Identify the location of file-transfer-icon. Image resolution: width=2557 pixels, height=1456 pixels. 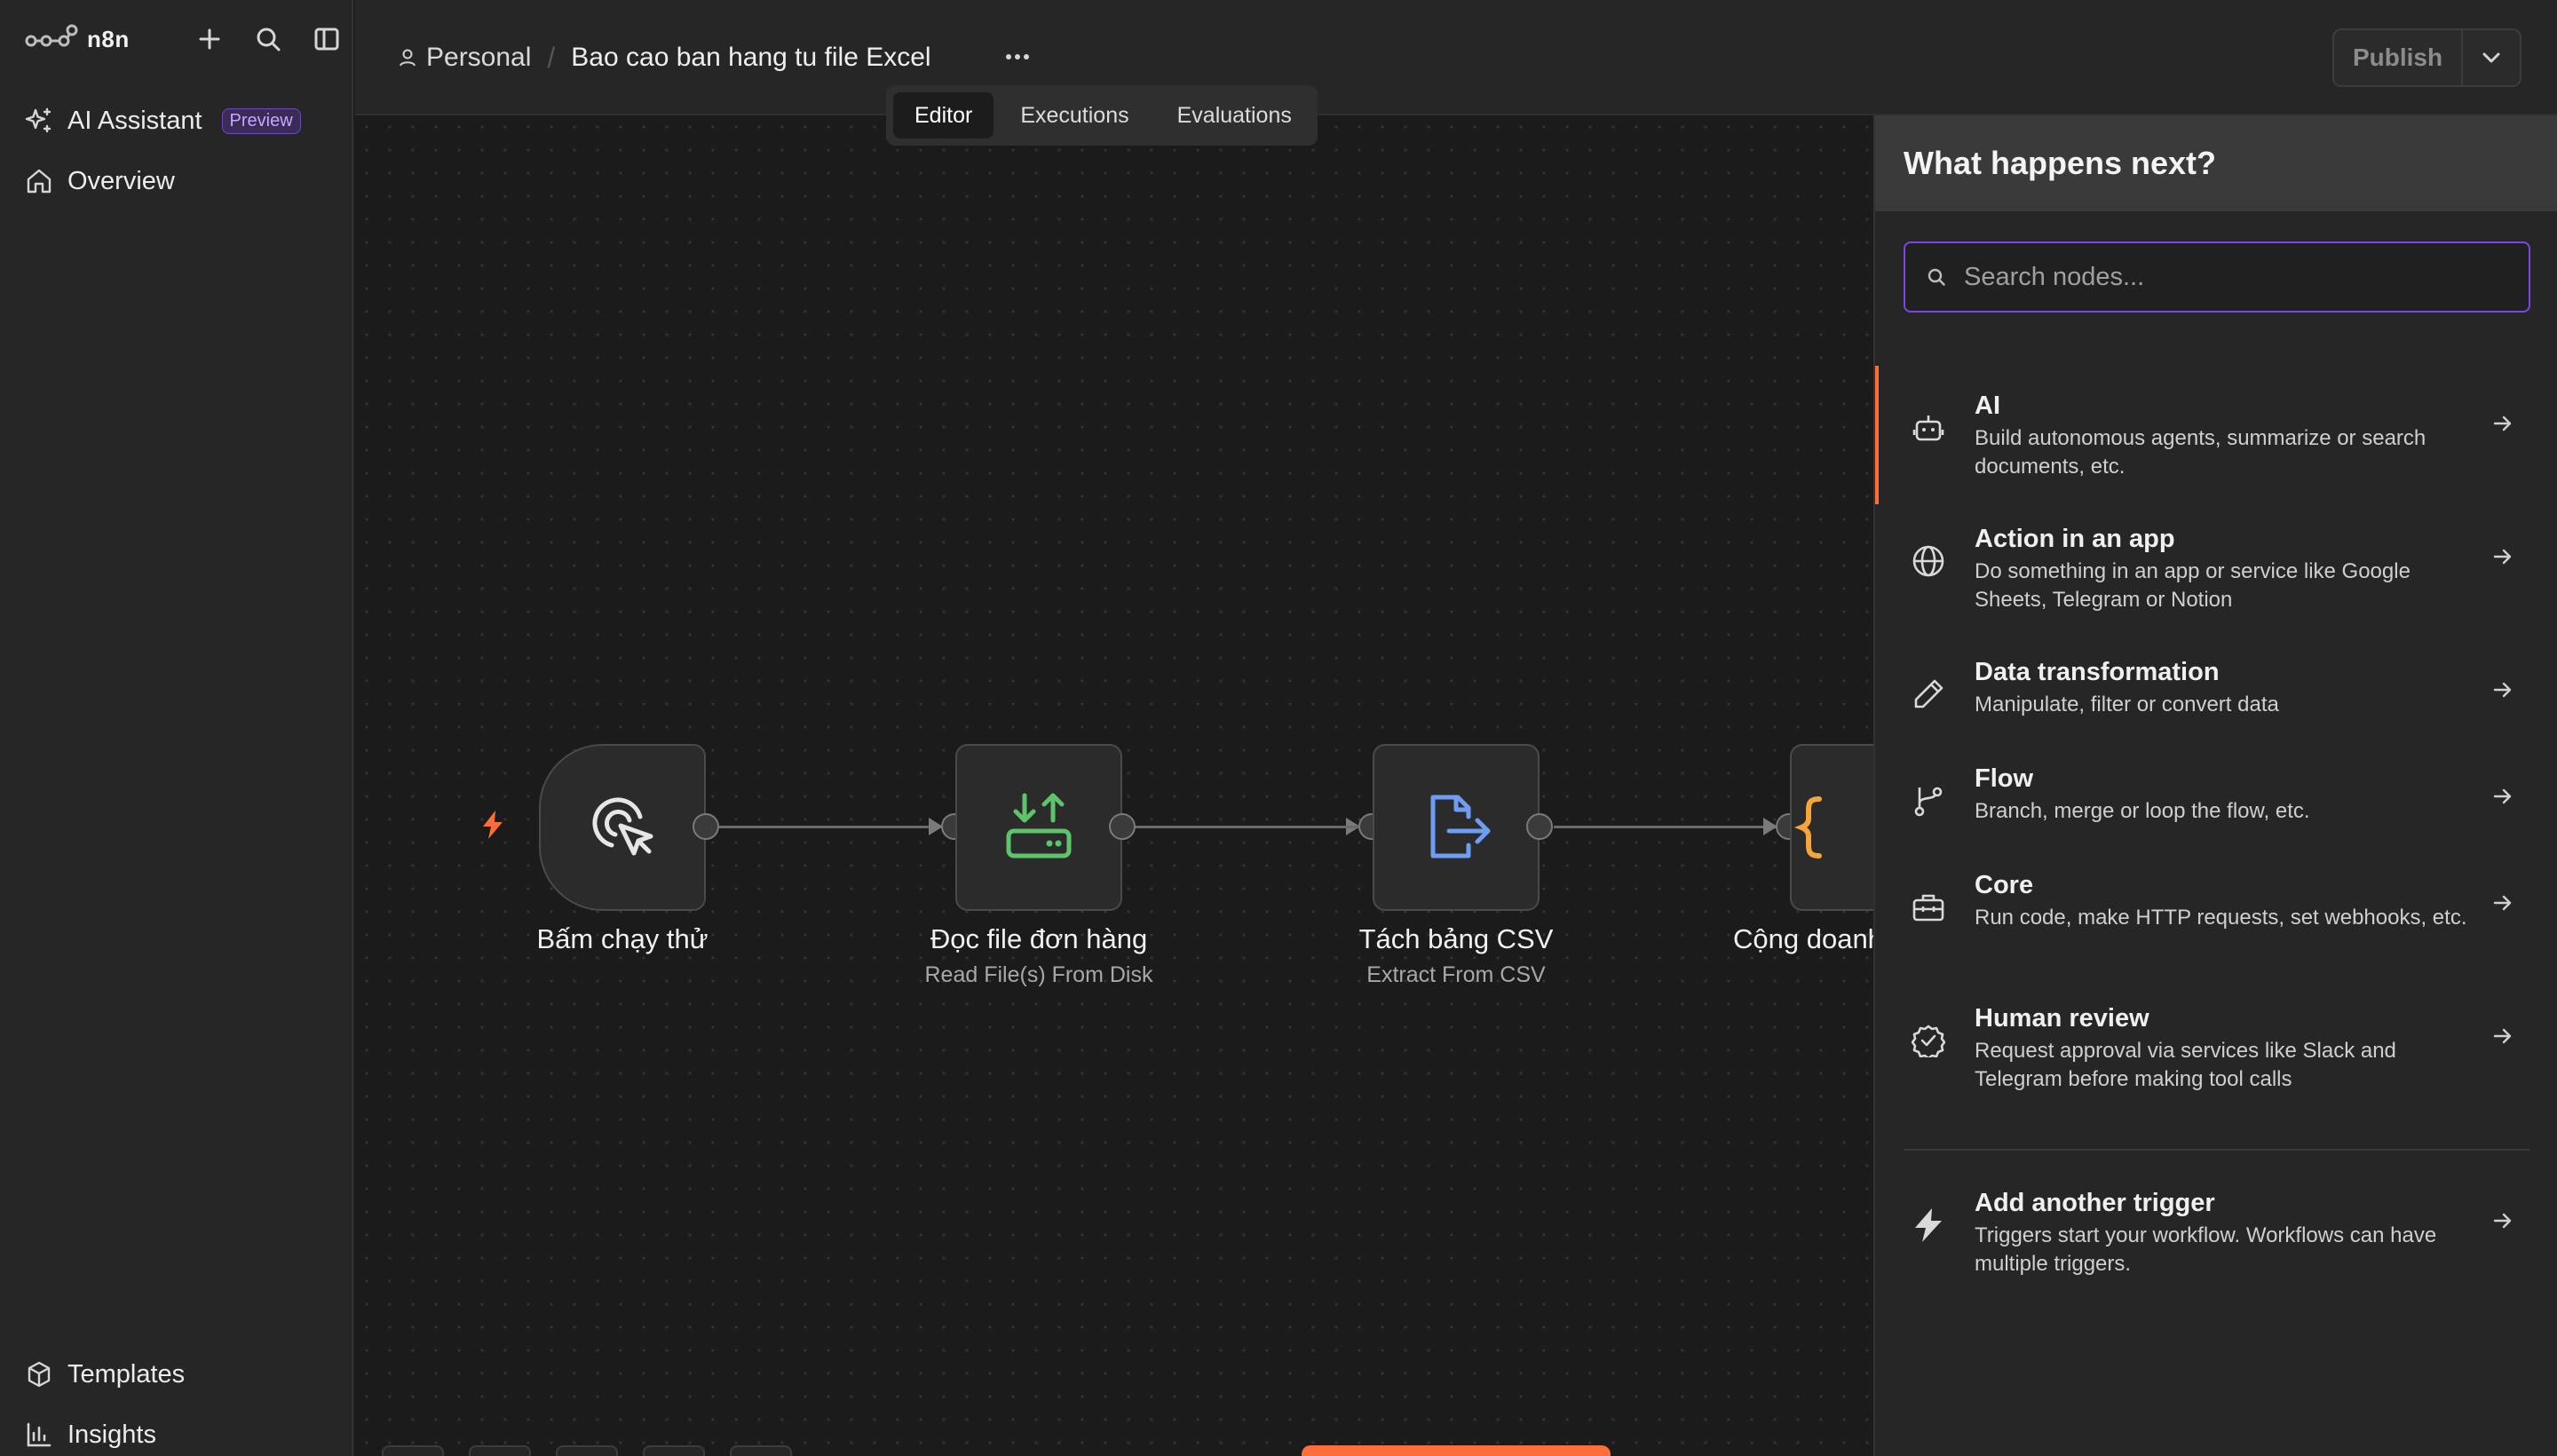
(1039, 826).